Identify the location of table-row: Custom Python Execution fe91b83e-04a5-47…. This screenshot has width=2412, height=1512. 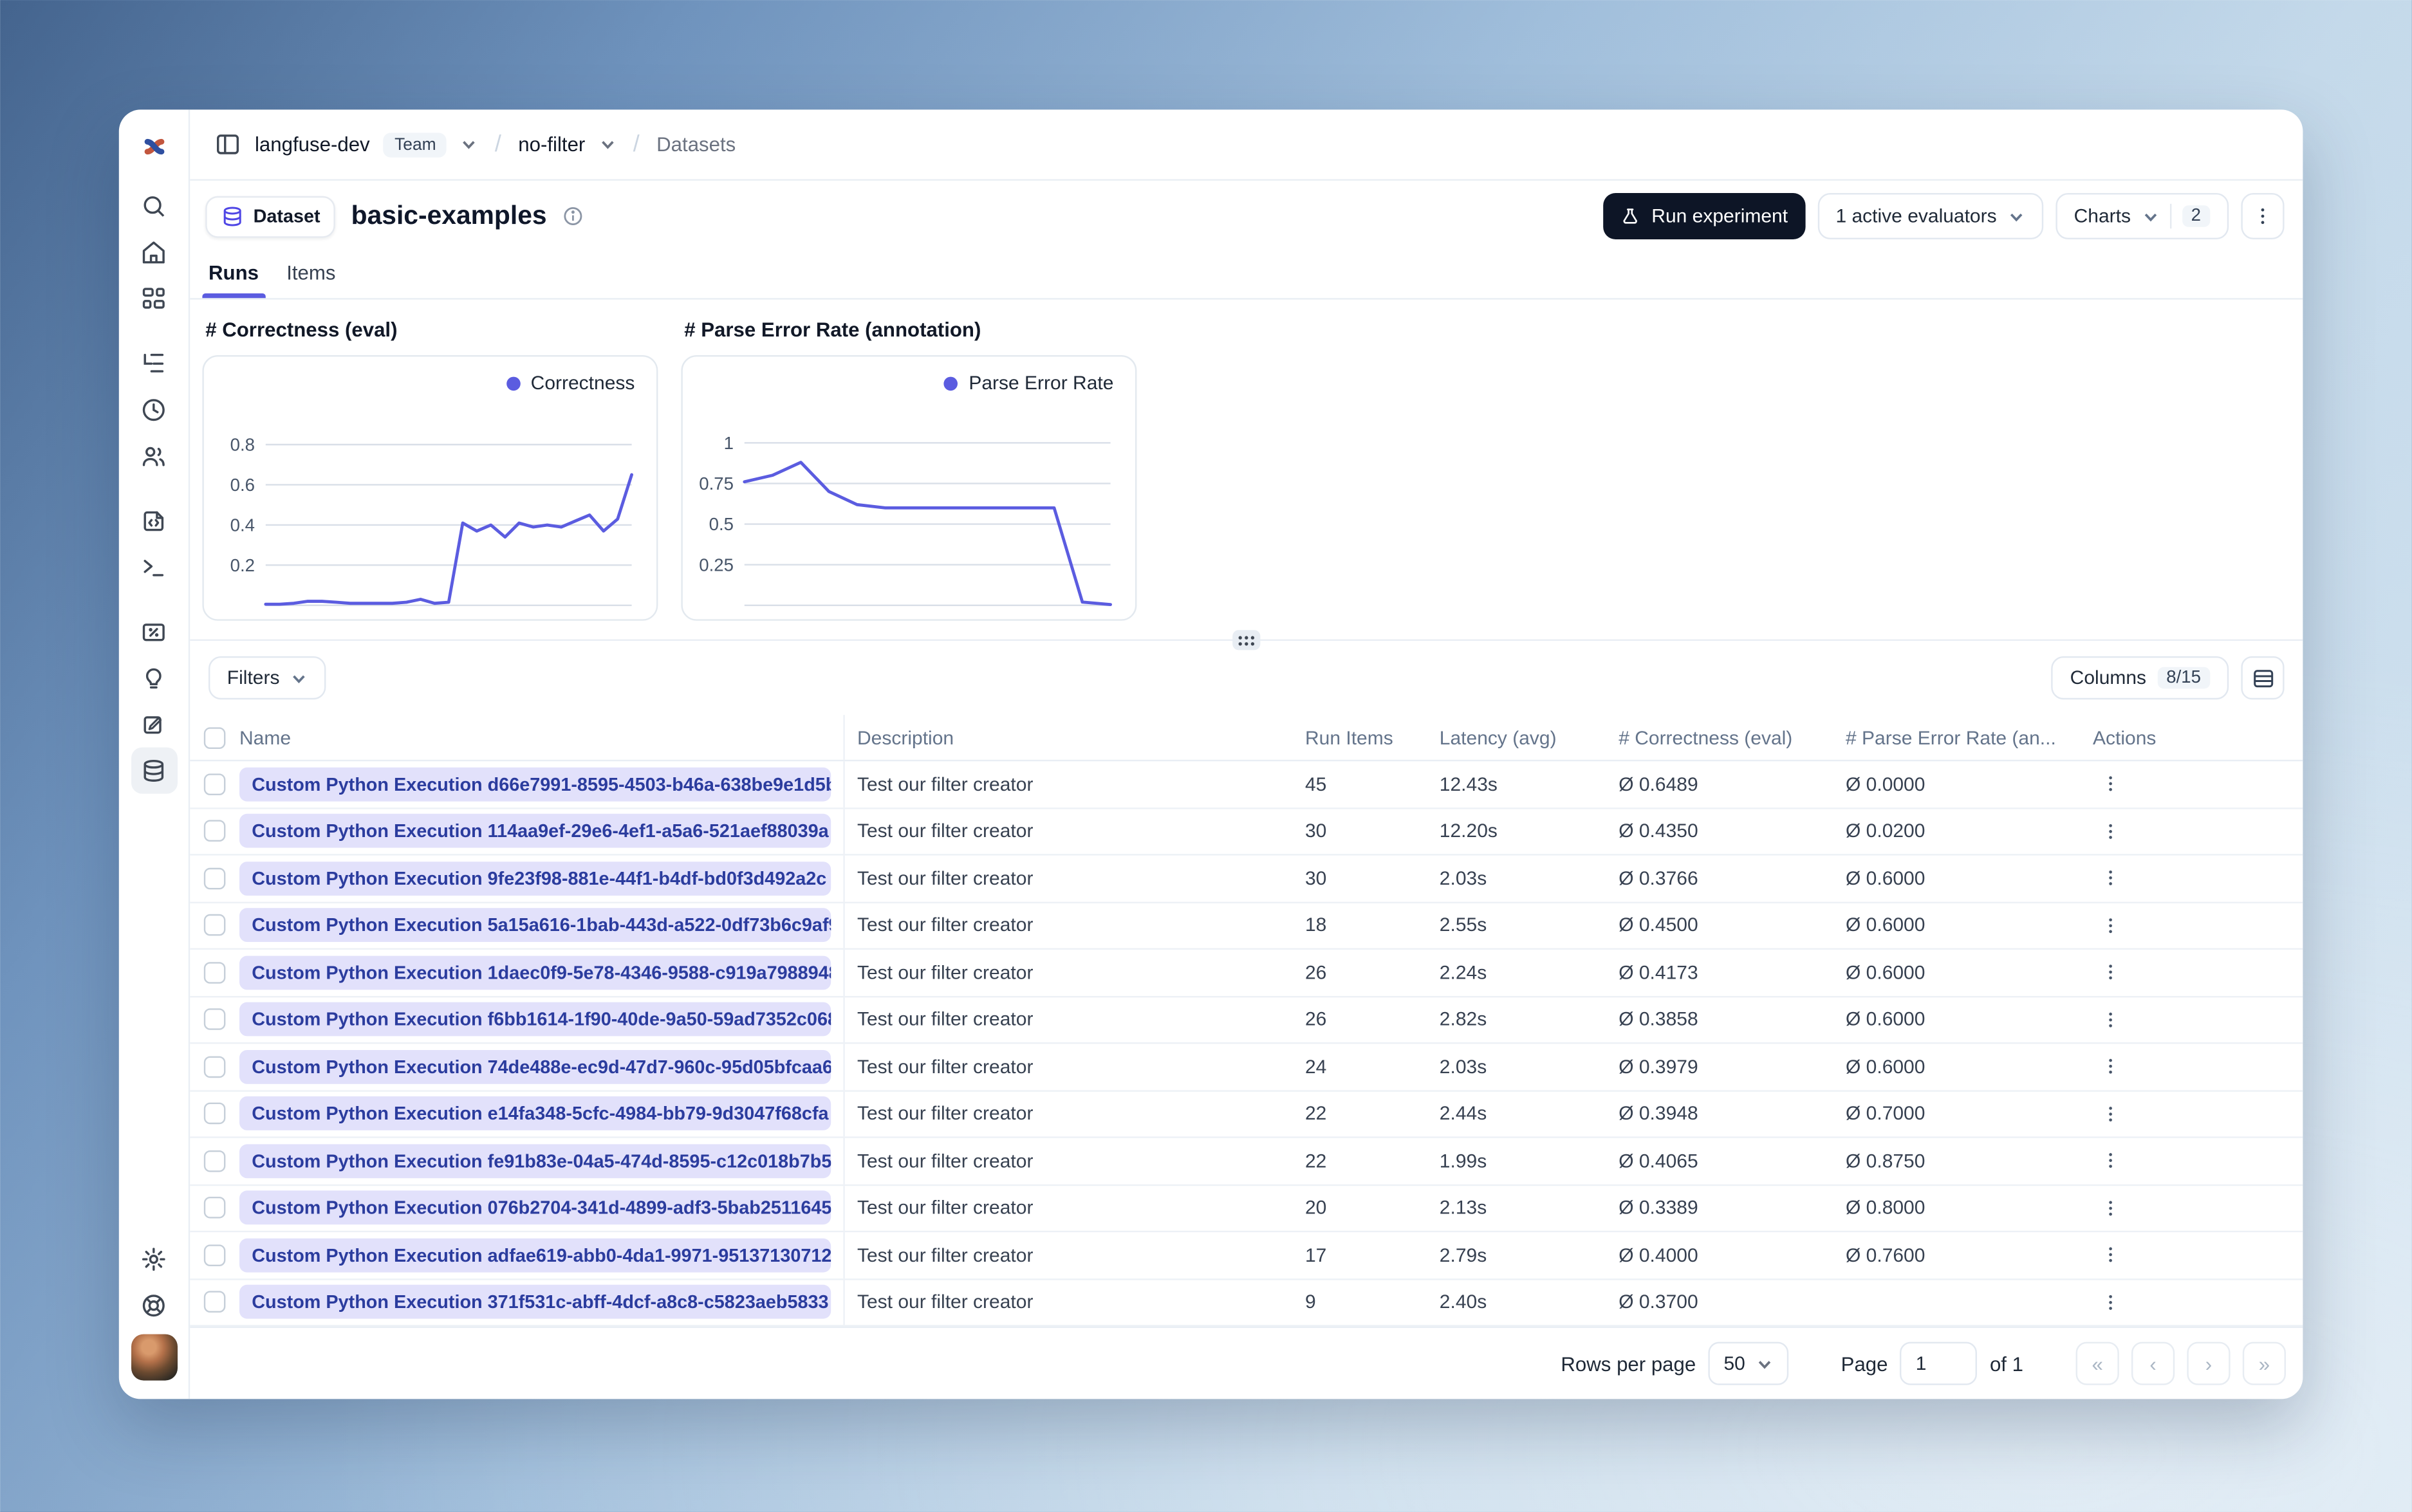
(1246, 1162).